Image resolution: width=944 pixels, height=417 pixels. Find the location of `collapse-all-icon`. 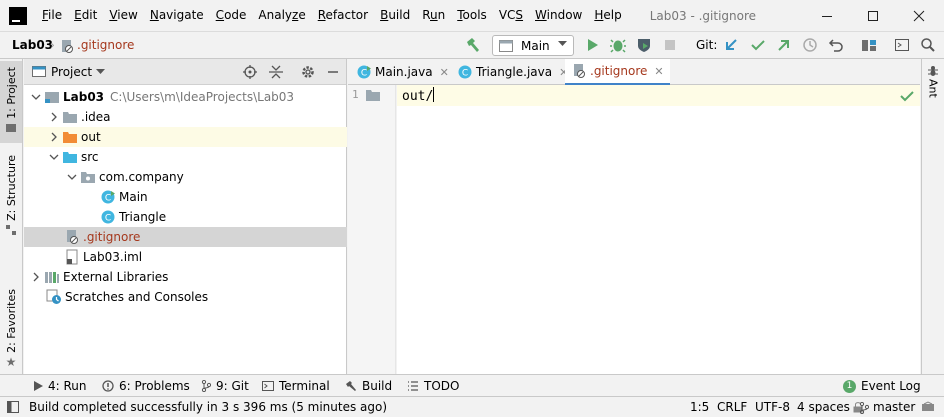

collapse-all-icon is located at coordinates (276, 72).